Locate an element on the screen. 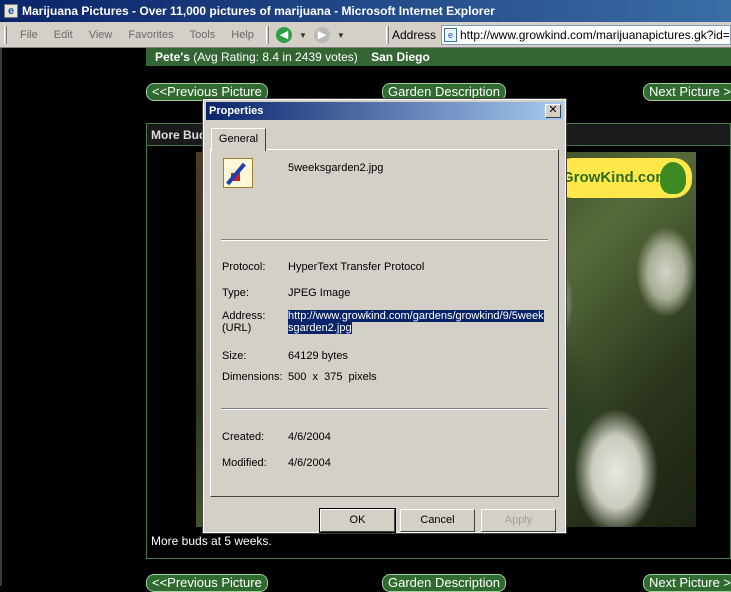 The height and width of the screenshot is (592, 731). user-rating: (Avg Rating: 8.4 in 2439 votes) is located at coordinates (275, 57).